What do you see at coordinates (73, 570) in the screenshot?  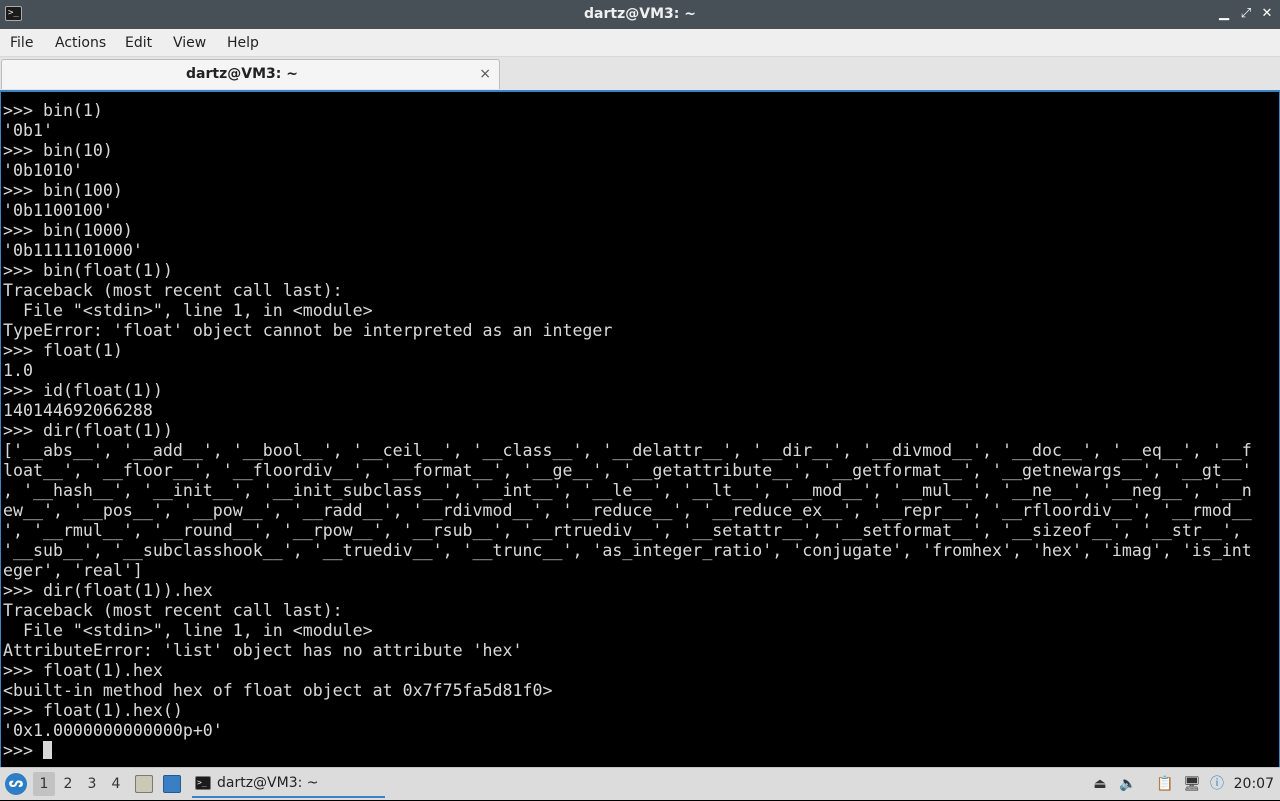 I see `terminal-line: eger', 'real']` at bounding box center [73, 570].